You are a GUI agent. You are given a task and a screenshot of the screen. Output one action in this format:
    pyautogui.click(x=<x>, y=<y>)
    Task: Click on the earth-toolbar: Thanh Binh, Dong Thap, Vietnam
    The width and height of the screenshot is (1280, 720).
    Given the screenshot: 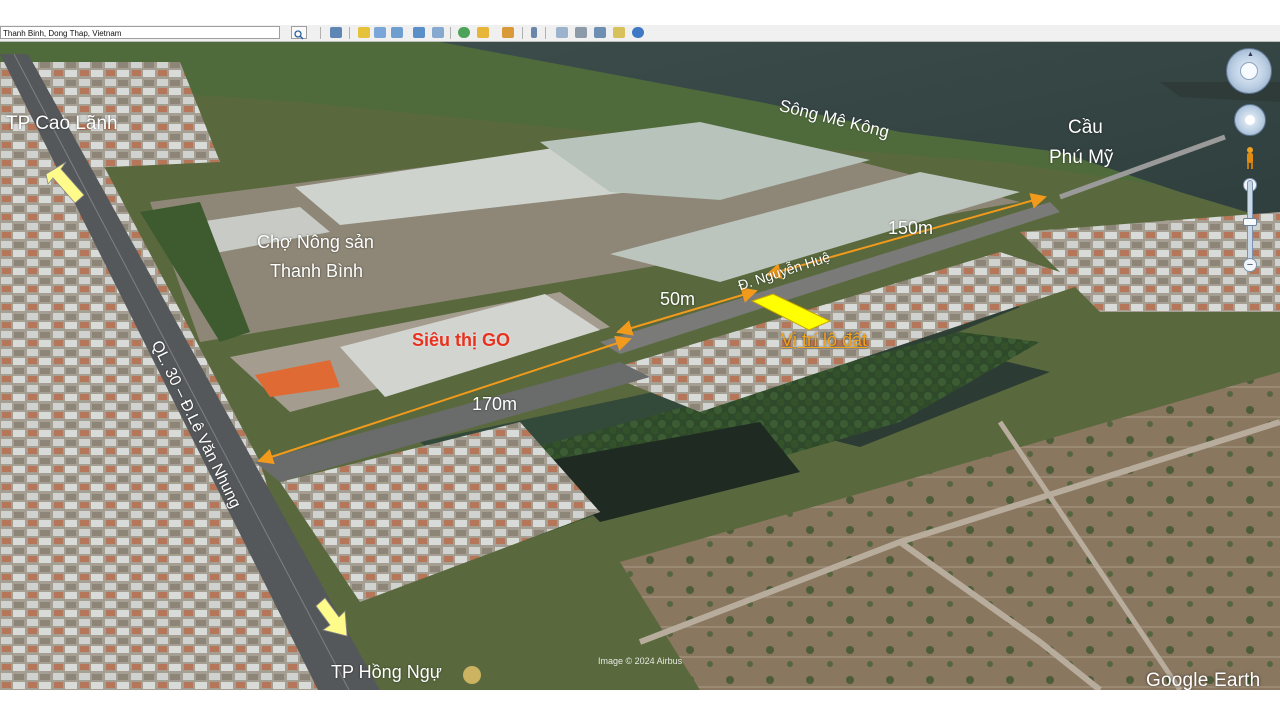 What is the action you would take?
    pyautogui.click(x=640, y=33)
    